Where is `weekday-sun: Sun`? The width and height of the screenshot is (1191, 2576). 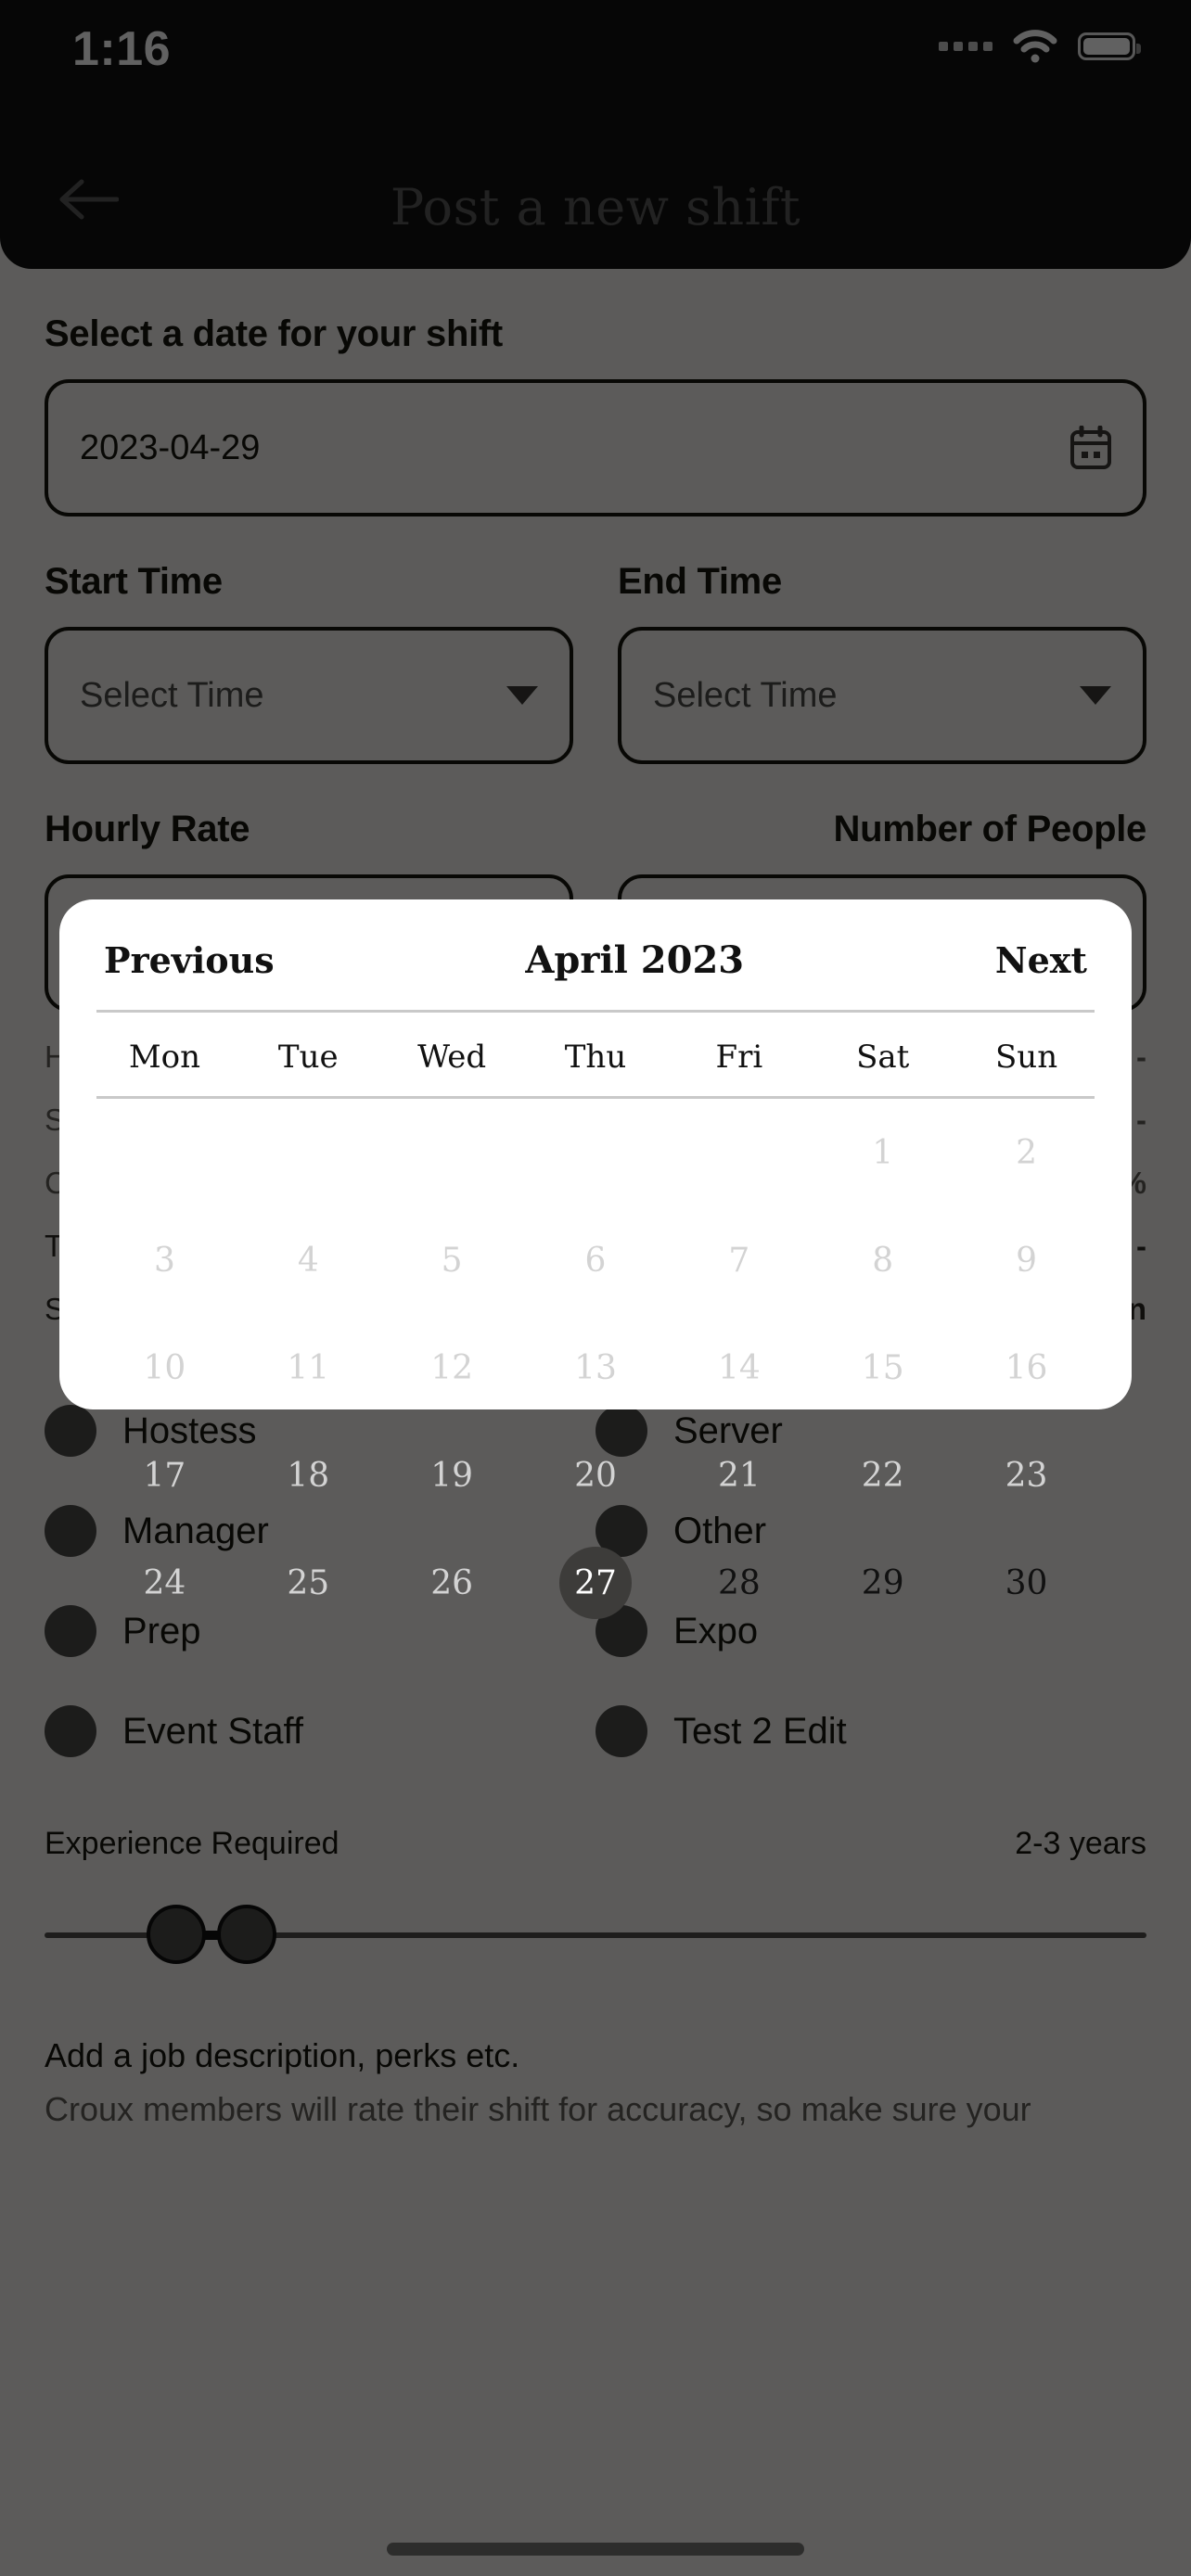
weekday-sun: Sun is located at coordinates (1026, 1057).